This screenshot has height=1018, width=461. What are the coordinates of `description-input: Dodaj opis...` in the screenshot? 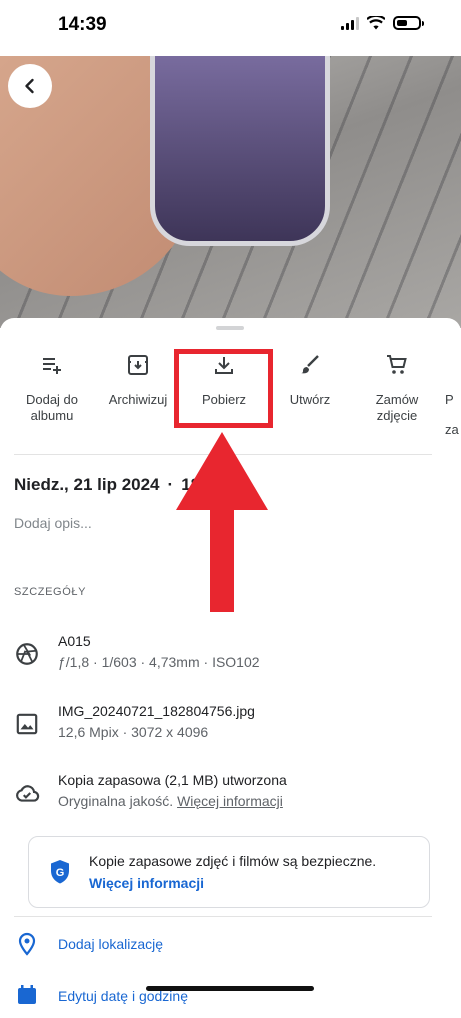 It's located at (53, 523).